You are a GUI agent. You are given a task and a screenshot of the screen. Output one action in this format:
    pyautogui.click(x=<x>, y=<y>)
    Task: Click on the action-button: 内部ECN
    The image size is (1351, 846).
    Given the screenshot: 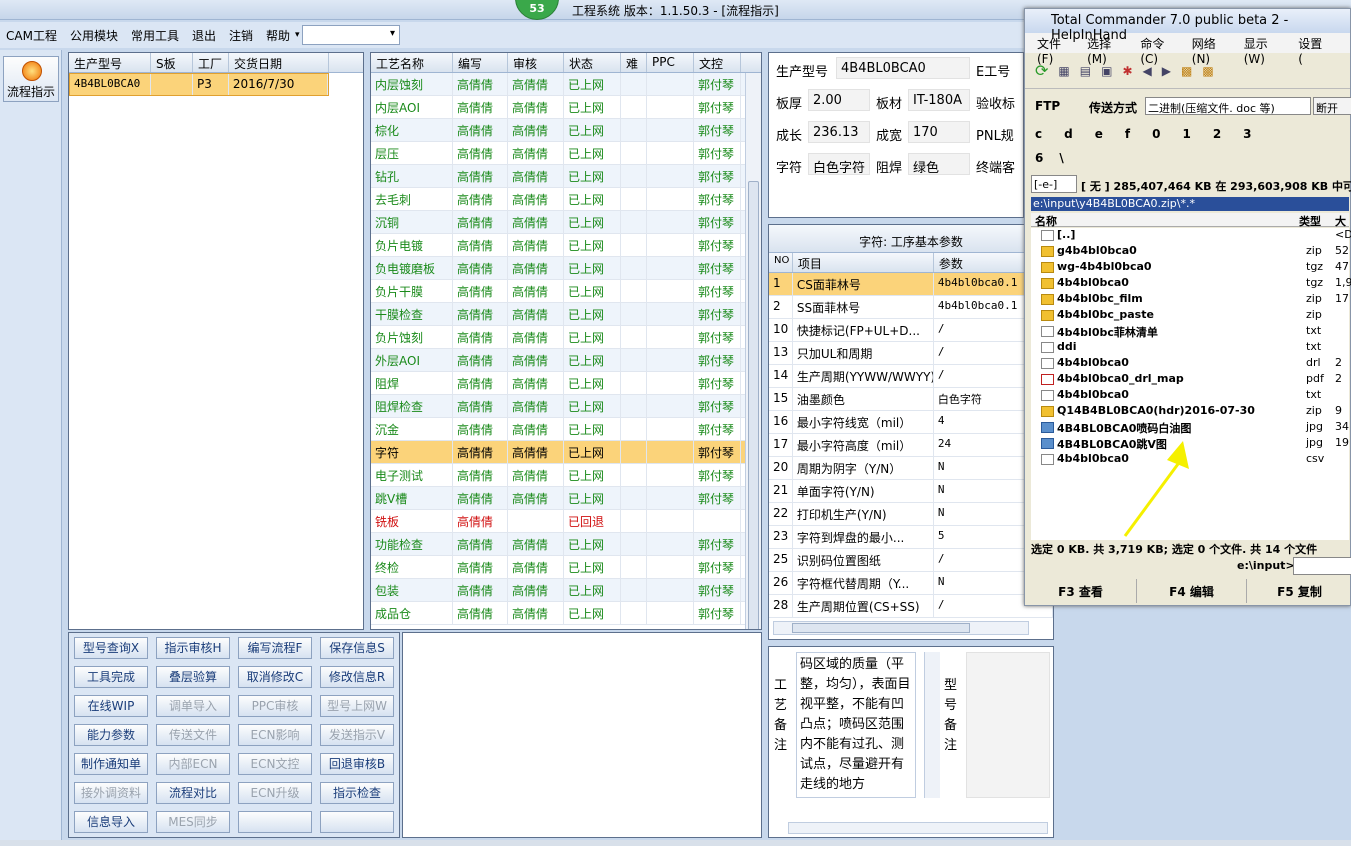 What is the action you would take?
    pyautogui.click(x=193, y=764)
    